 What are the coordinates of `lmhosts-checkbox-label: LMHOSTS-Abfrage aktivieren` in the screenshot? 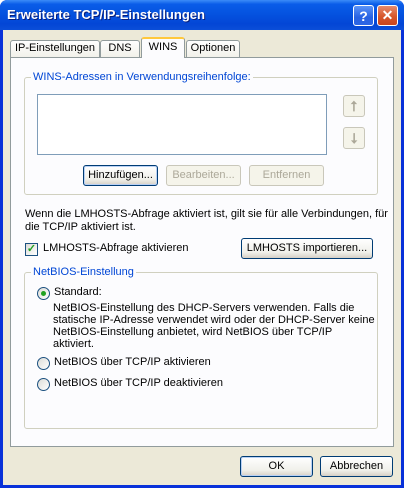 It's located at (116, 248).